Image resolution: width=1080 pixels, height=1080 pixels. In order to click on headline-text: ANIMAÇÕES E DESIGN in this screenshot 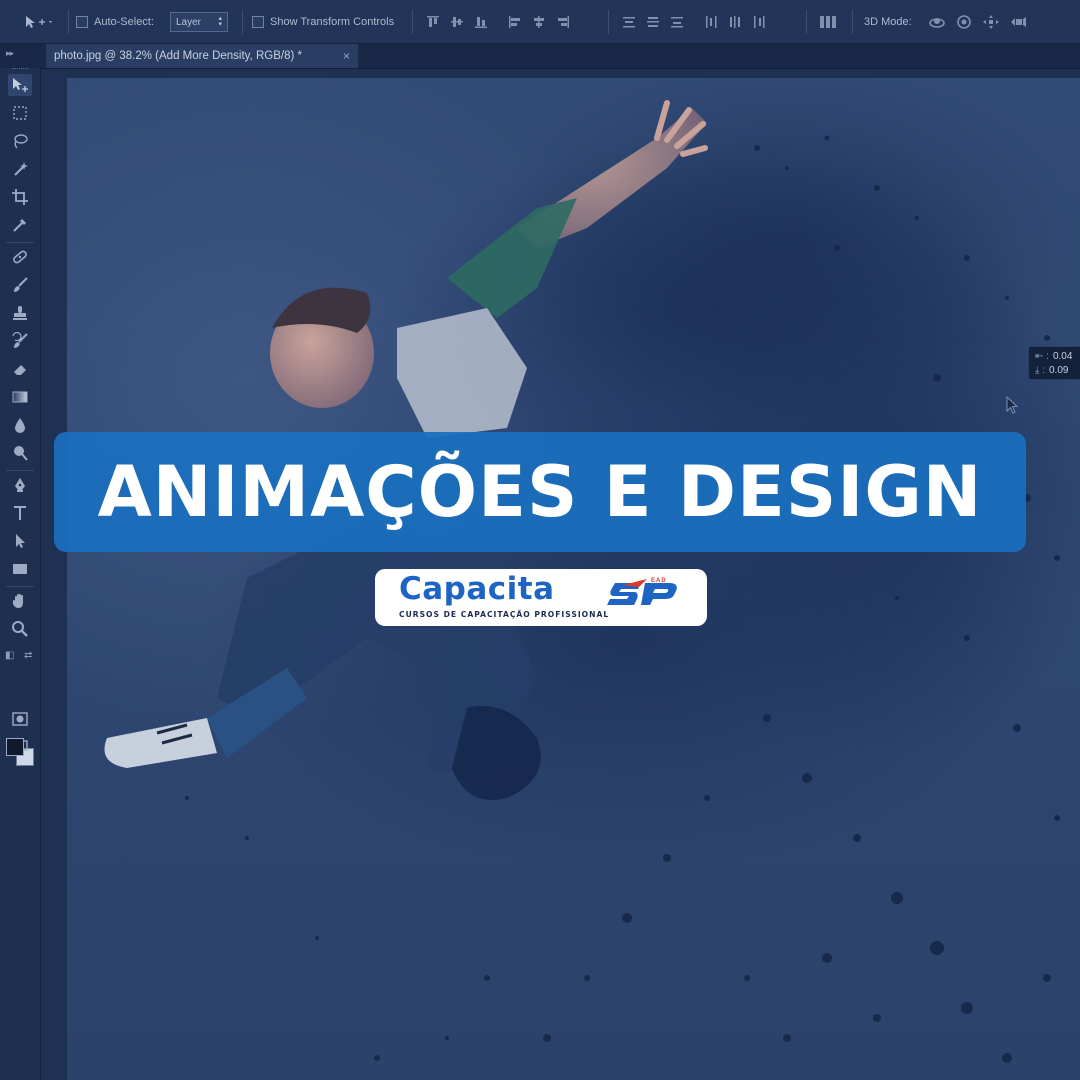, I will do `click(540, 492)`.